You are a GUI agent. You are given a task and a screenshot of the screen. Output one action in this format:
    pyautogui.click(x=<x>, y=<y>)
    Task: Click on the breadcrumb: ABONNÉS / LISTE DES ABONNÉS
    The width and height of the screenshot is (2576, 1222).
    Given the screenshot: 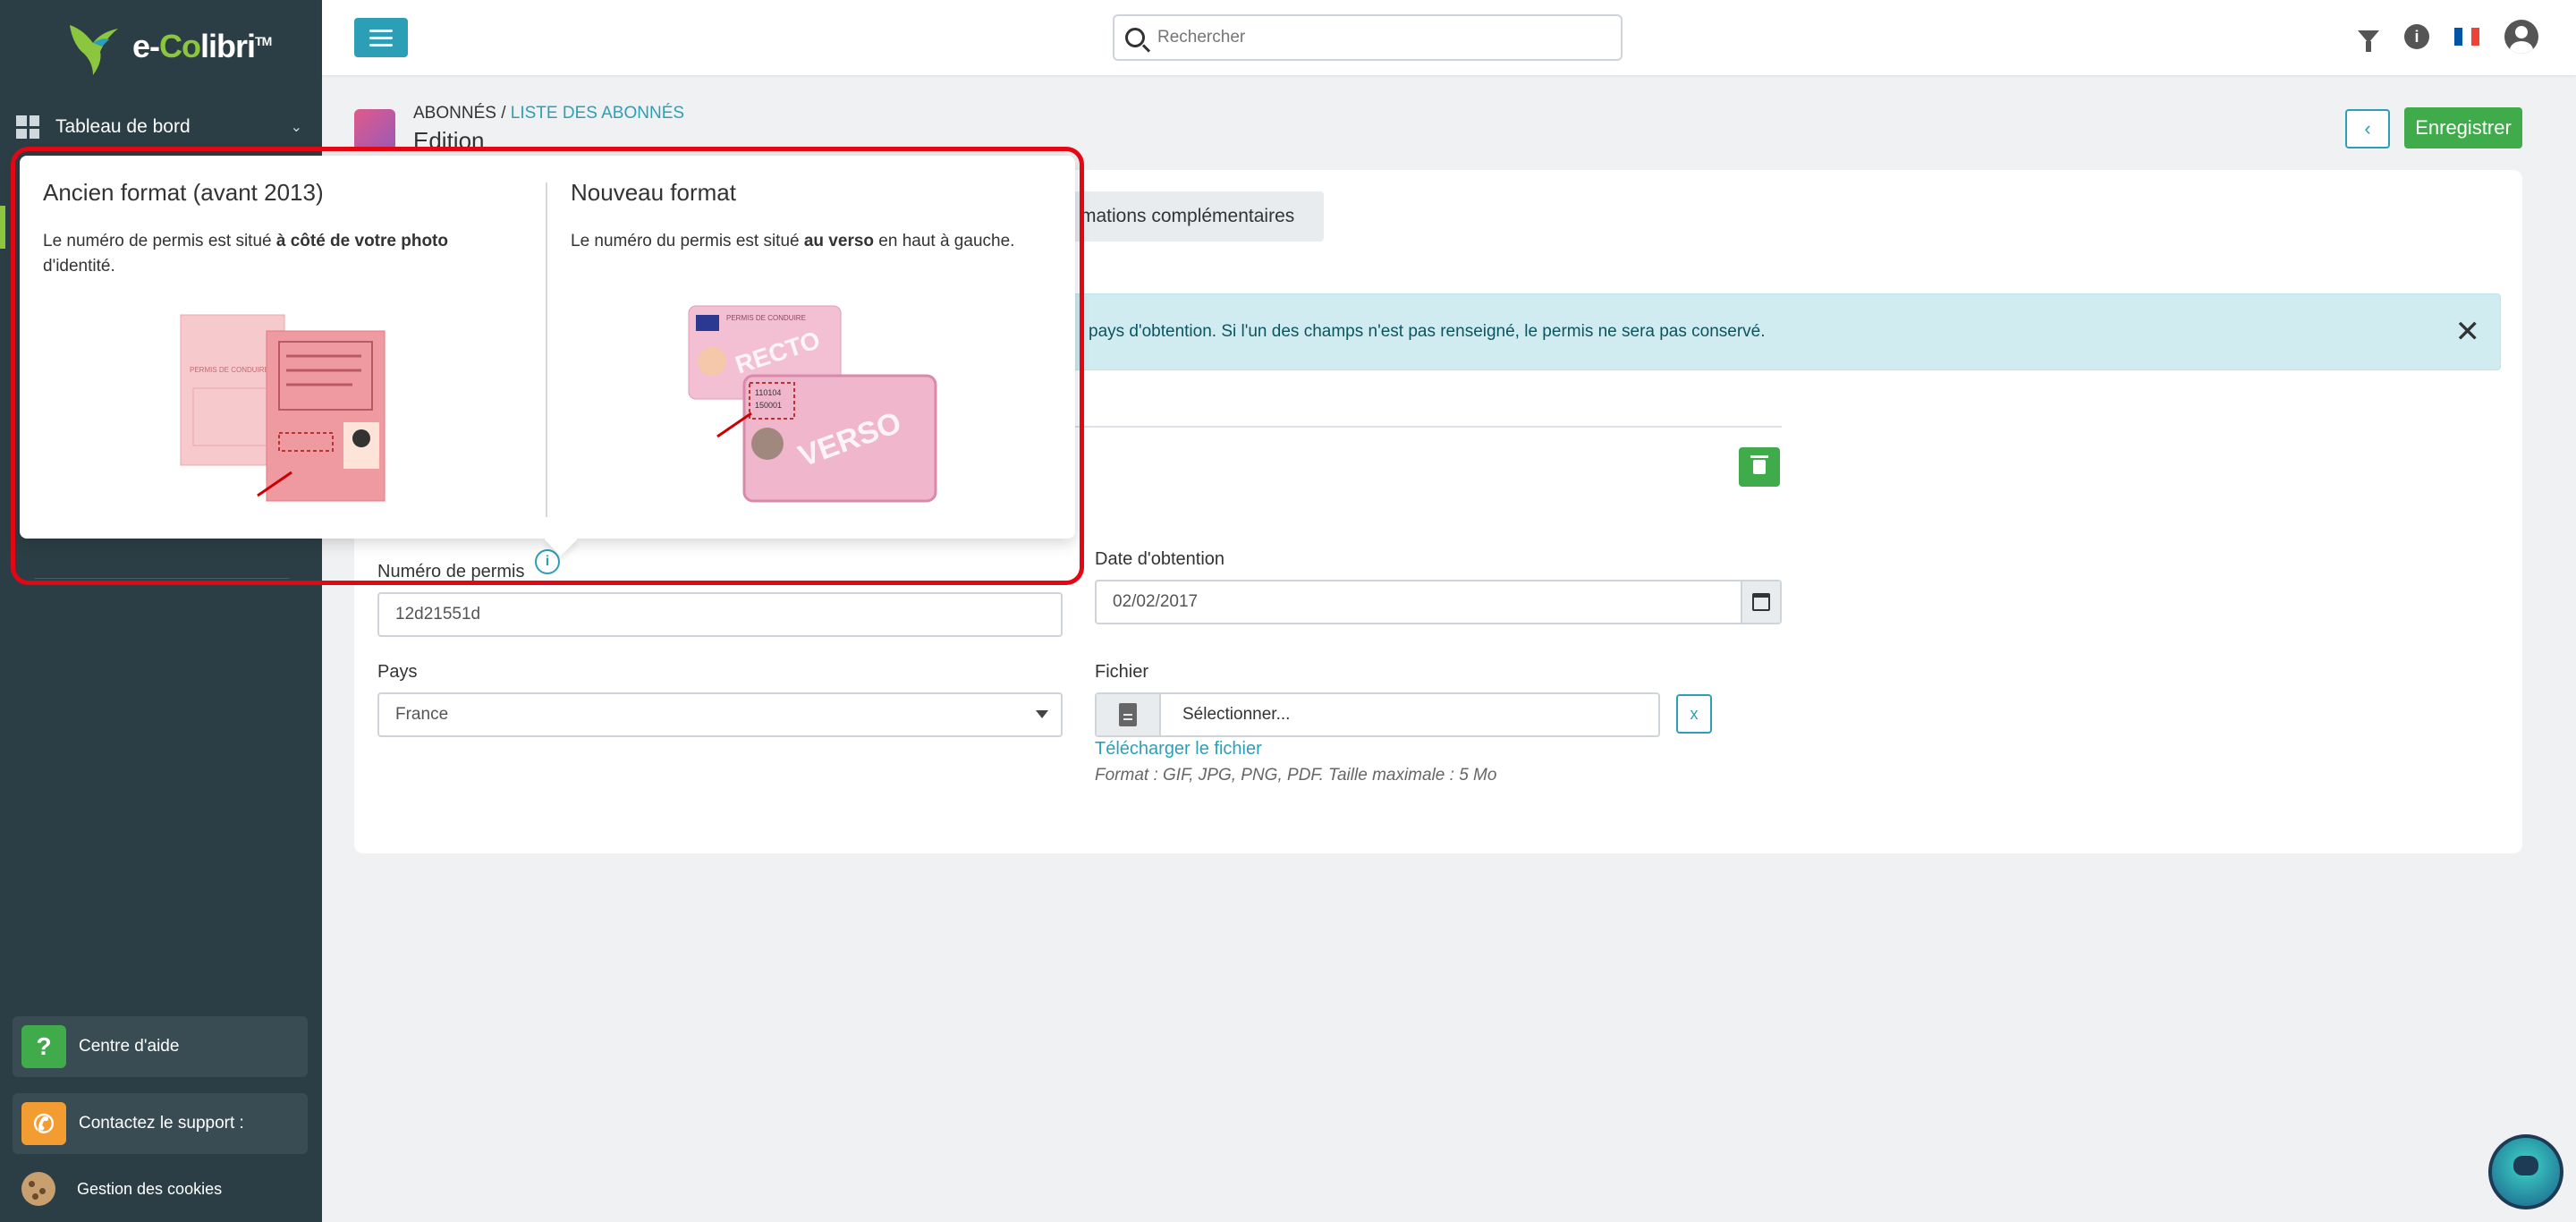 What is the action you would take?
    pyautogui.click(x=548, y=113)
    